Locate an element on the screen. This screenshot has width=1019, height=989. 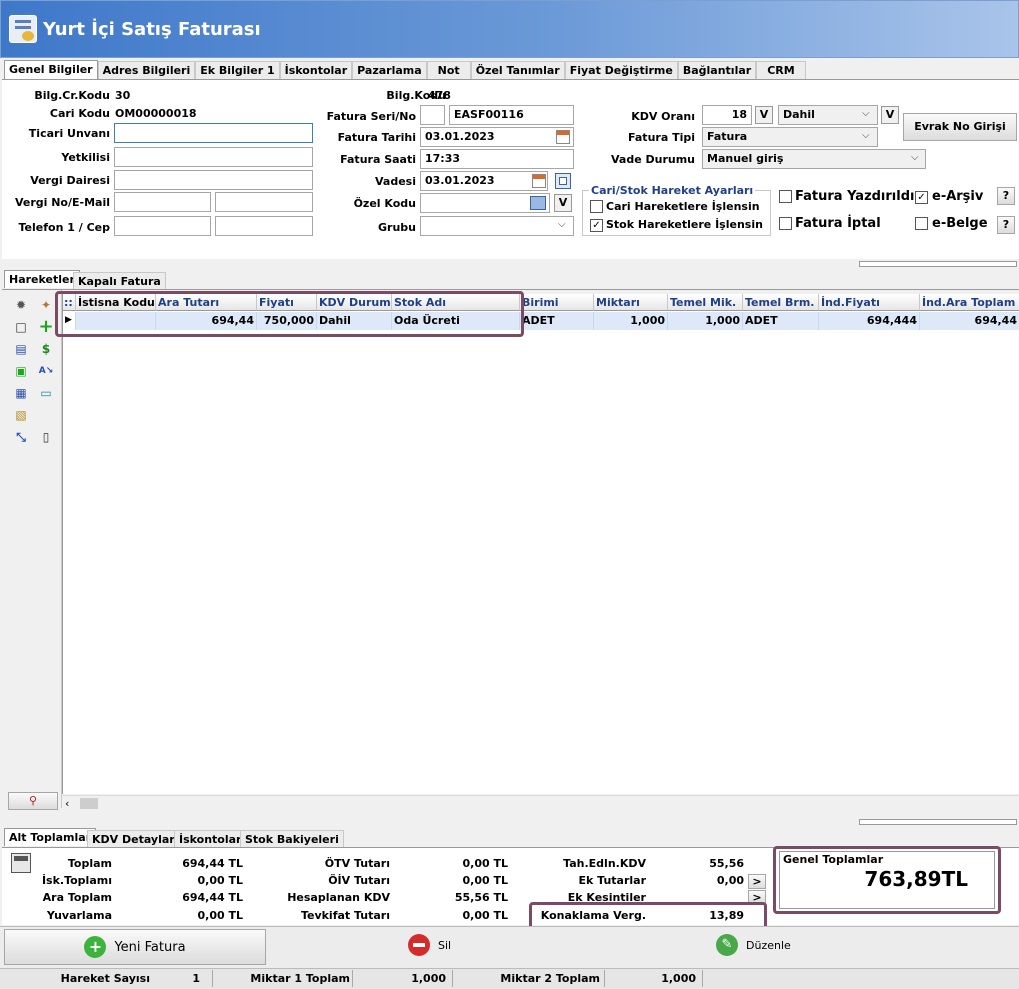
replace-icon: A↘ is located at coordinates (46, 371).